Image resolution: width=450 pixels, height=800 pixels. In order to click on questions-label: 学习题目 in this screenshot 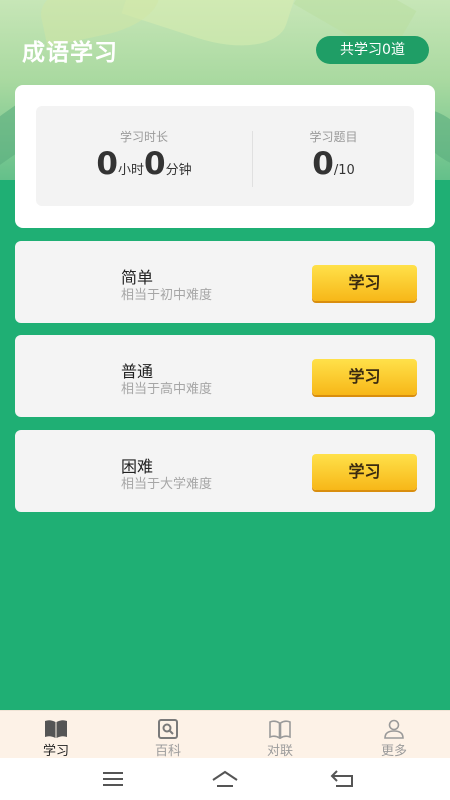, I will do `click(333, 137)`.